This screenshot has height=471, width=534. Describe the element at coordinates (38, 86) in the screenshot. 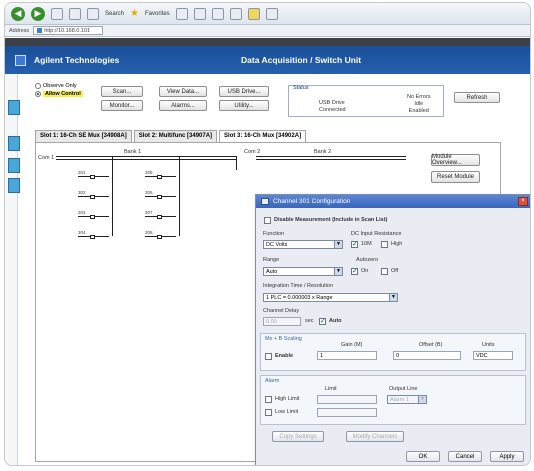

I see `observe-radio` at that location.